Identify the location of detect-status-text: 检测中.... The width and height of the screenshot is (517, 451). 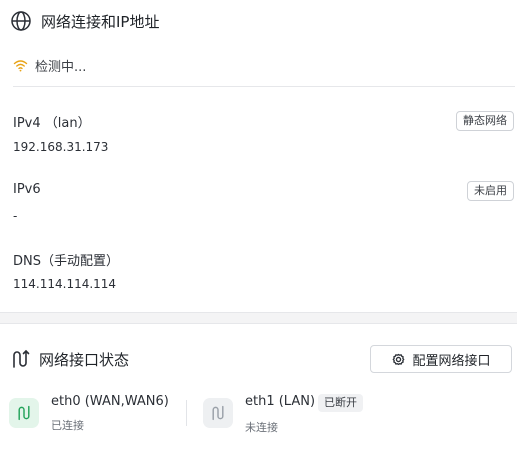
(61, 67).